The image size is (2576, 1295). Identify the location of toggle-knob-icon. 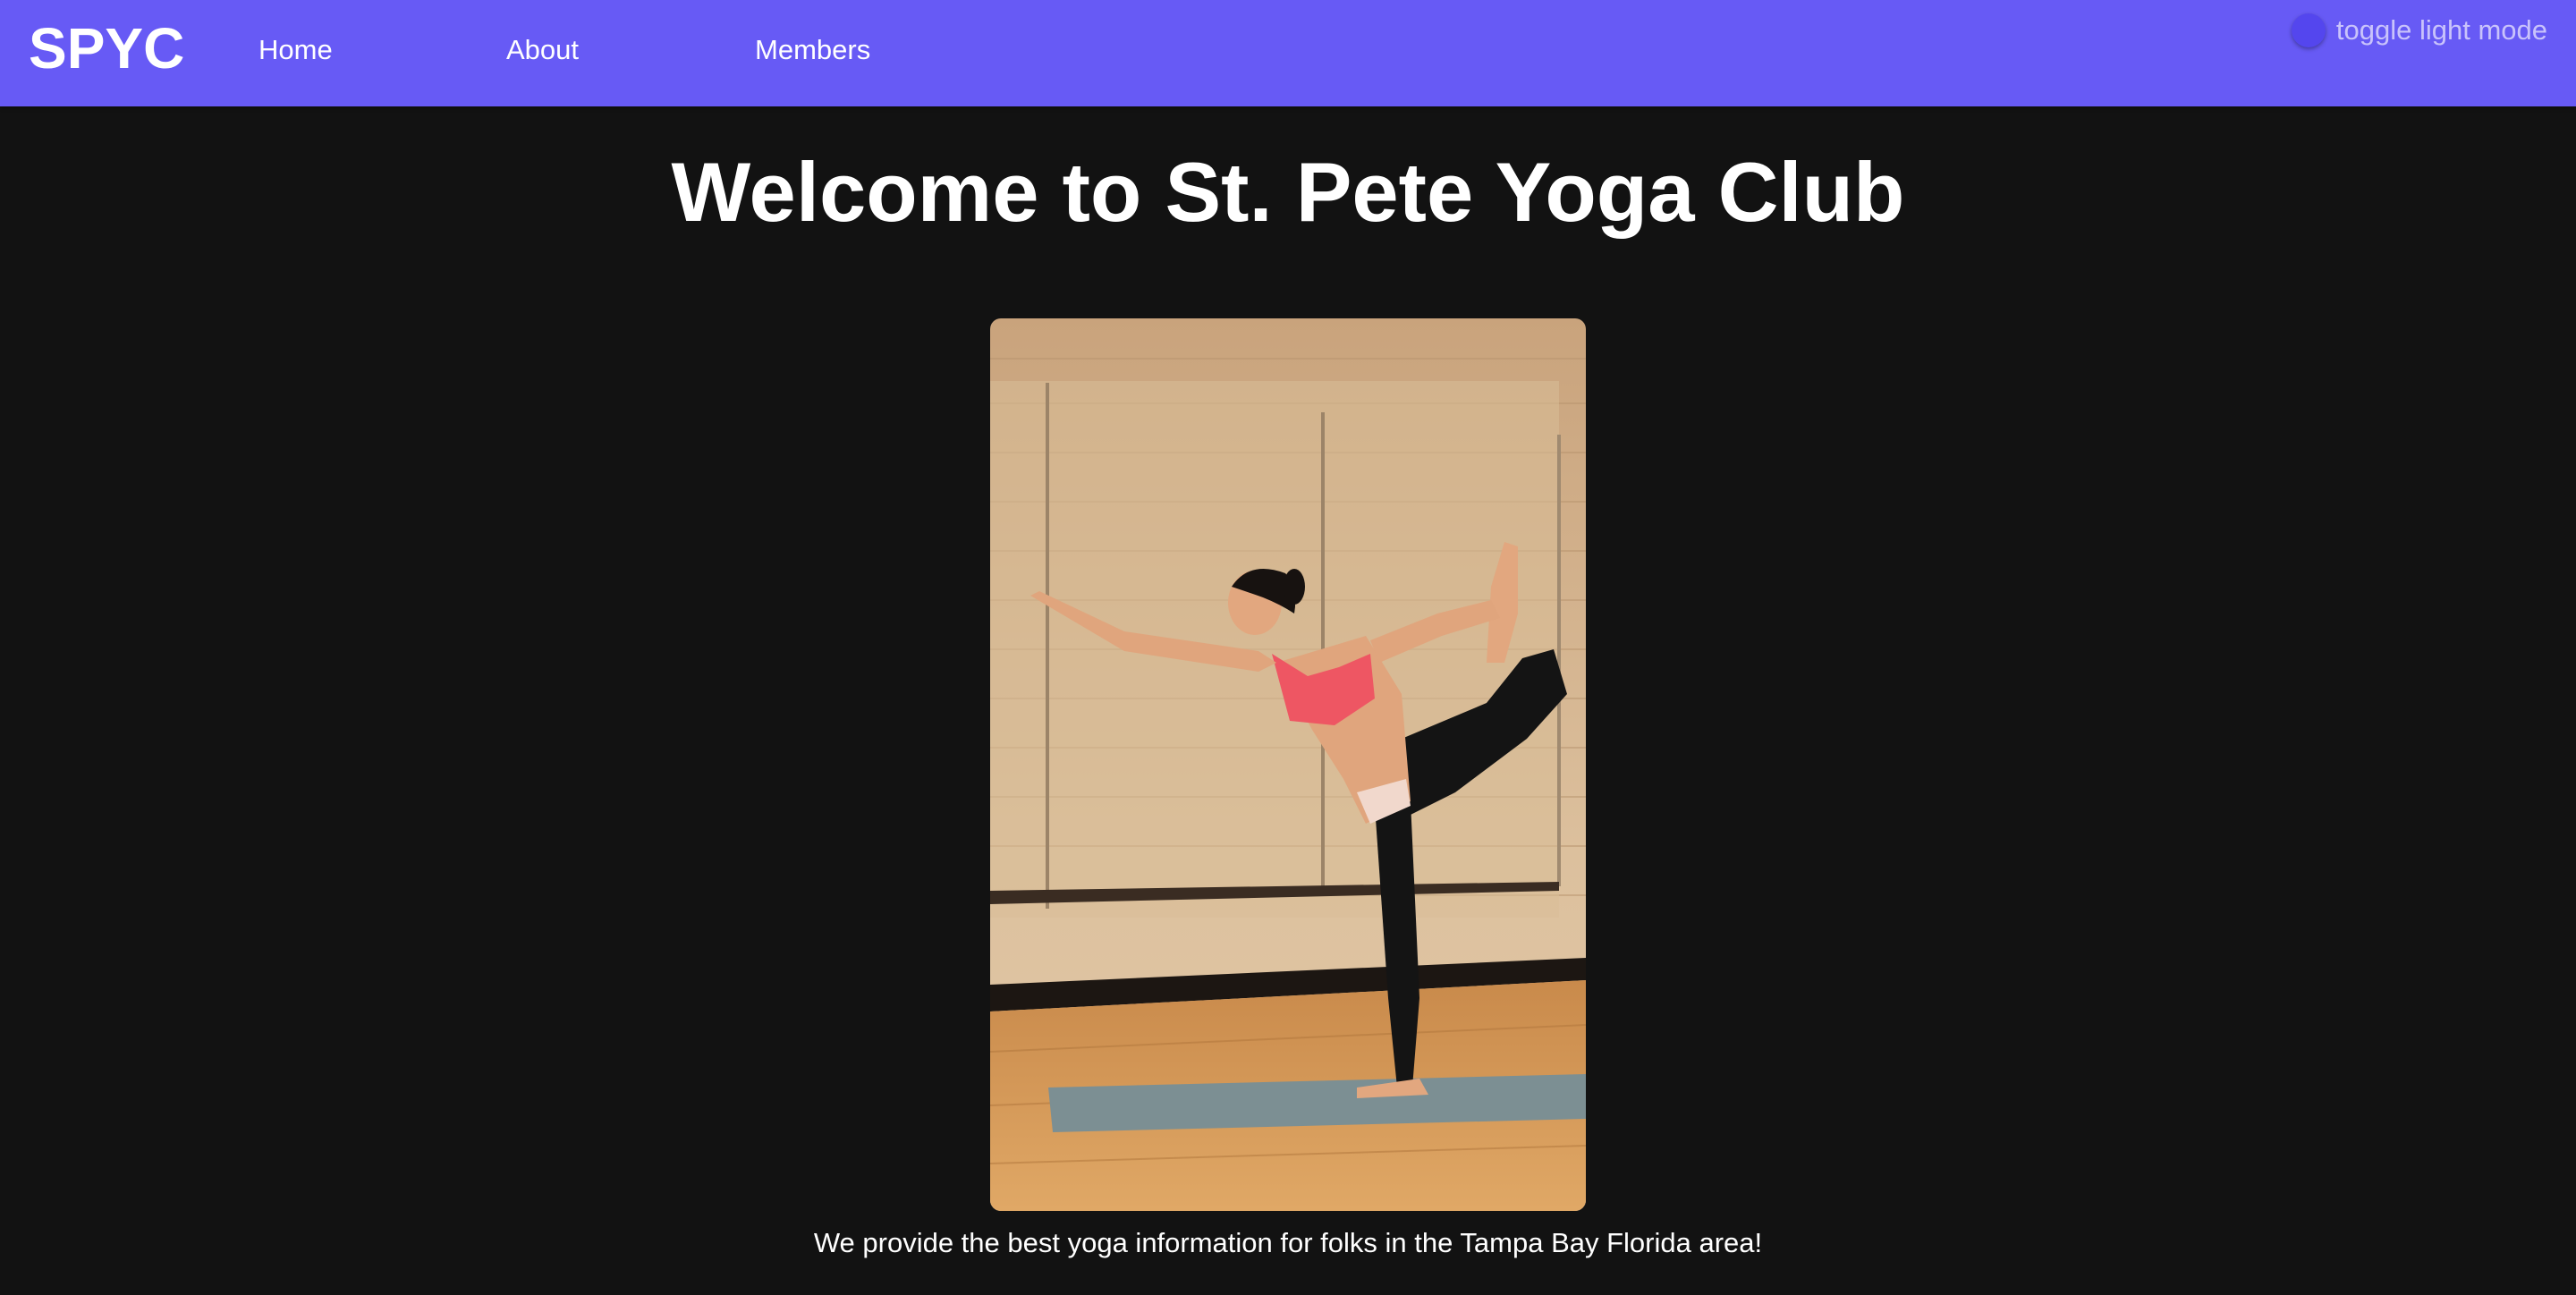
(2308, 30).